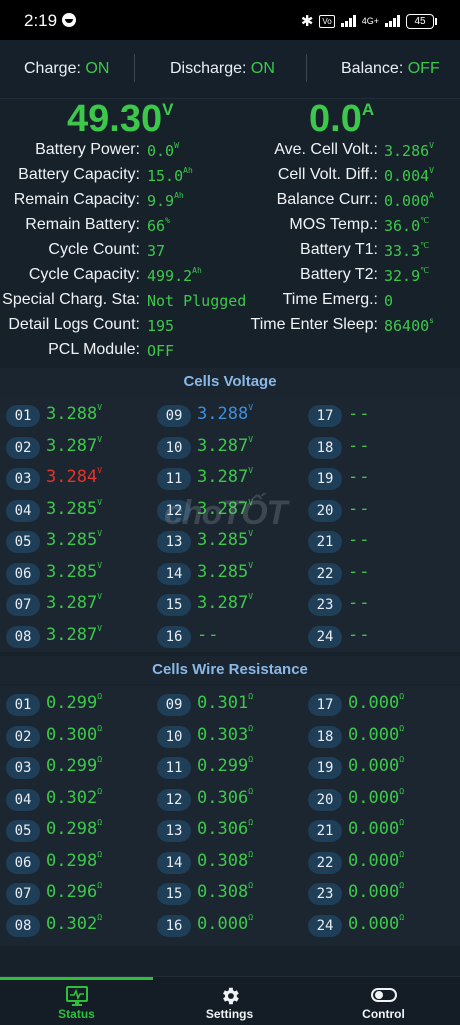 The width and height of the screenshot is (460, 1025). What do you see at coordinates (380, 768) in the screenshot?
I see `cell-item: 19 0.000Ω` at bounding box center [380, 768].